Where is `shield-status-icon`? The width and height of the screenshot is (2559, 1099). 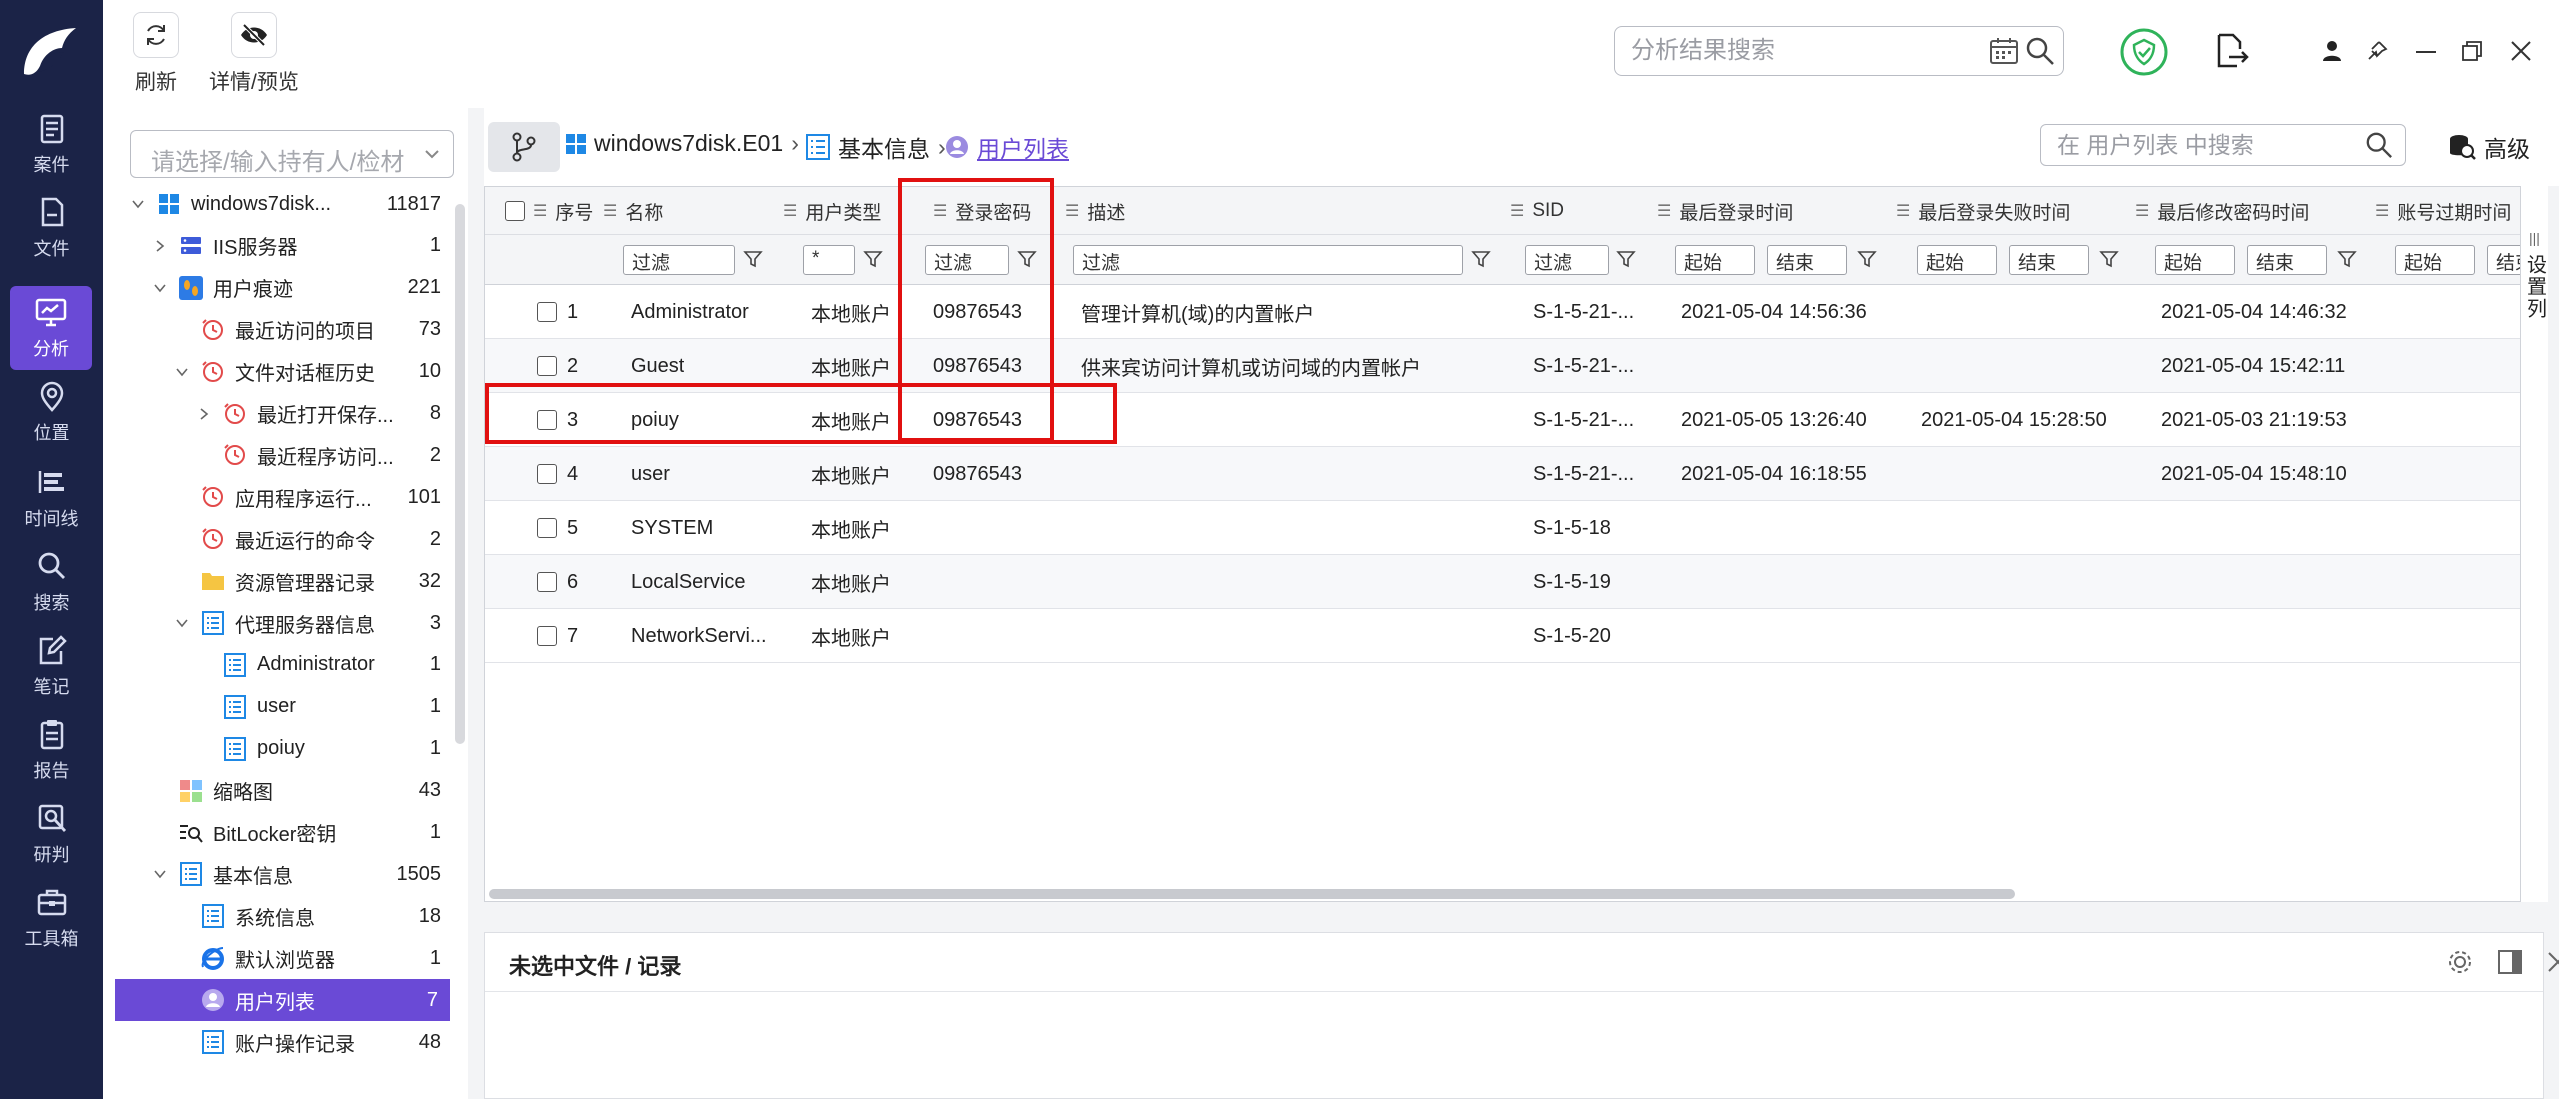 shield-status-icon is located at coordinates (2144, 52).